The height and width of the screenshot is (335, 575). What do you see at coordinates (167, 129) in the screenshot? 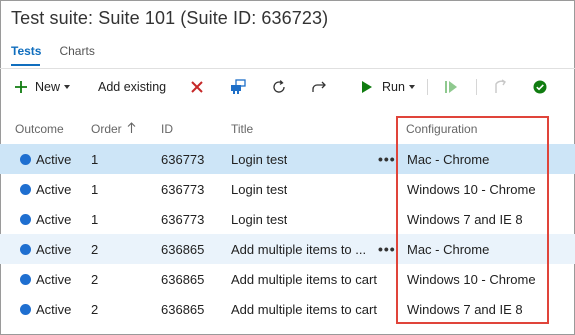
I see `column-header-id: ID` at bounding box center [167, 129].